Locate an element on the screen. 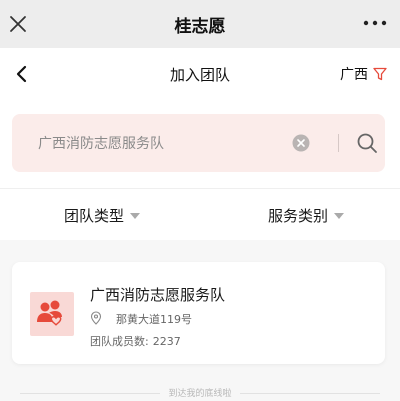  service-category-dropdown: 服务类别 is located at coordinates (306, 215).